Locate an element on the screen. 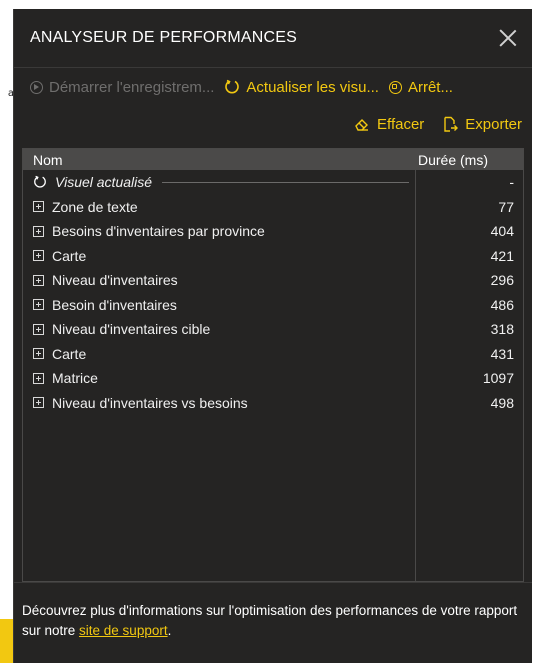 This screenshot has width=535, height=663. visual-name: Zone de texte is located at coordinates (95, 206).